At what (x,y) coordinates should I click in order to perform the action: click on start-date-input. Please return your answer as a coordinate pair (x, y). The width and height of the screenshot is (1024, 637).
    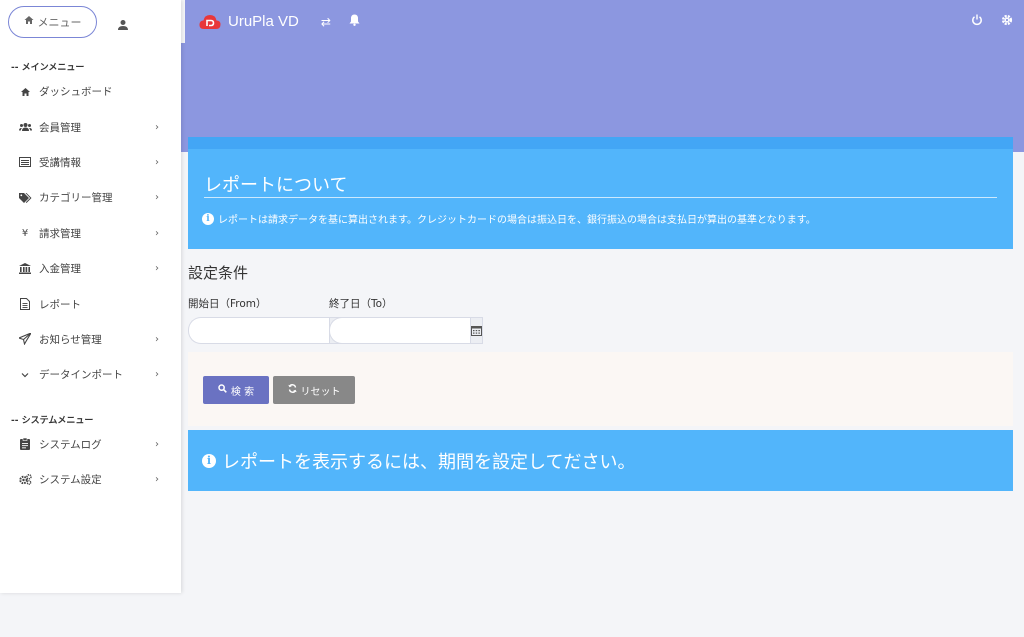
    Looking at the image, I should click on (258, 330).